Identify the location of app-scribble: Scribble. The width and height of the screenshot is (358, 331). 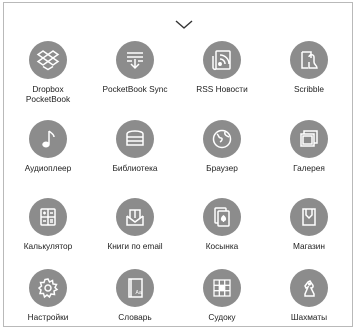
(309, 67).